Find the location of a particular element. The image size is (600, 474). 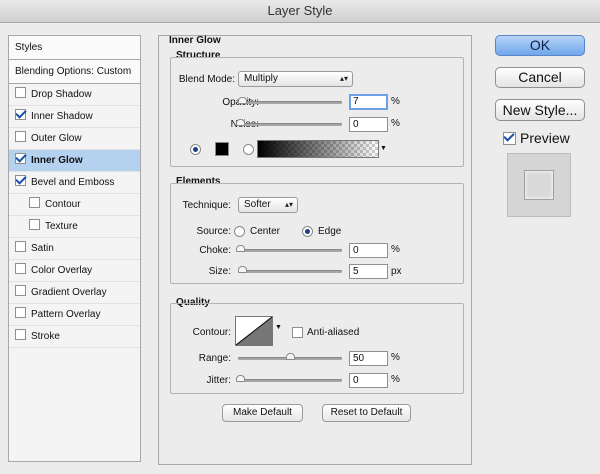

choke-slider-thumb is located at coordinates (240, 248).